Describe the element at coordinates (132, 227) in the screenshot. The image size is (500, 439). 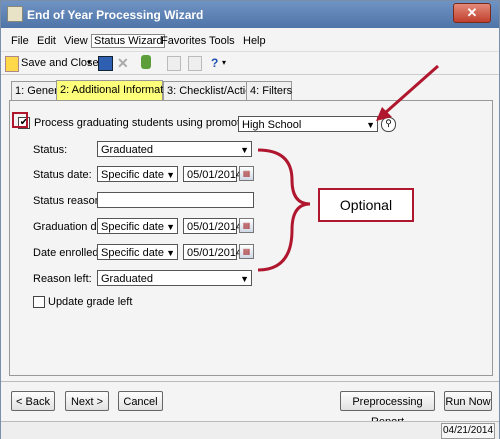
I see `graduation-date-type-value: Specific date` at that location.